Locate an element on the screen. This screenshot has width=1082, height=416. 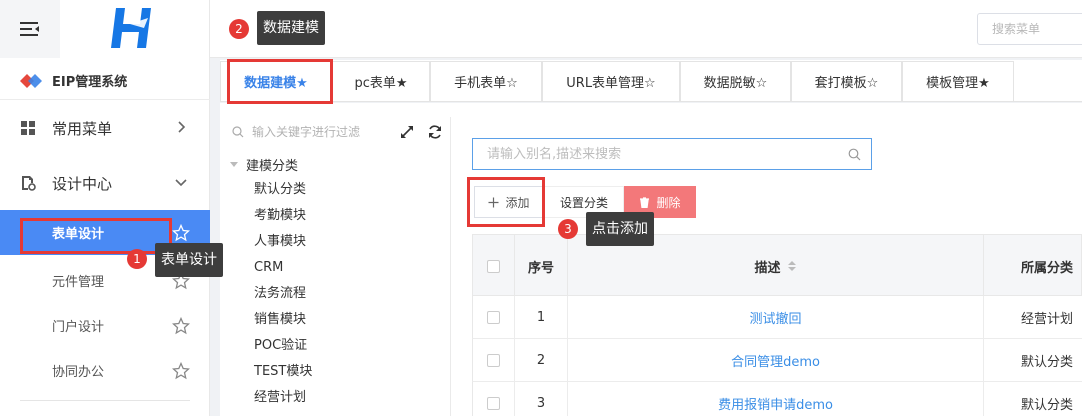
menu-design-center: 设计中心 is located at coordinates (105, 183).